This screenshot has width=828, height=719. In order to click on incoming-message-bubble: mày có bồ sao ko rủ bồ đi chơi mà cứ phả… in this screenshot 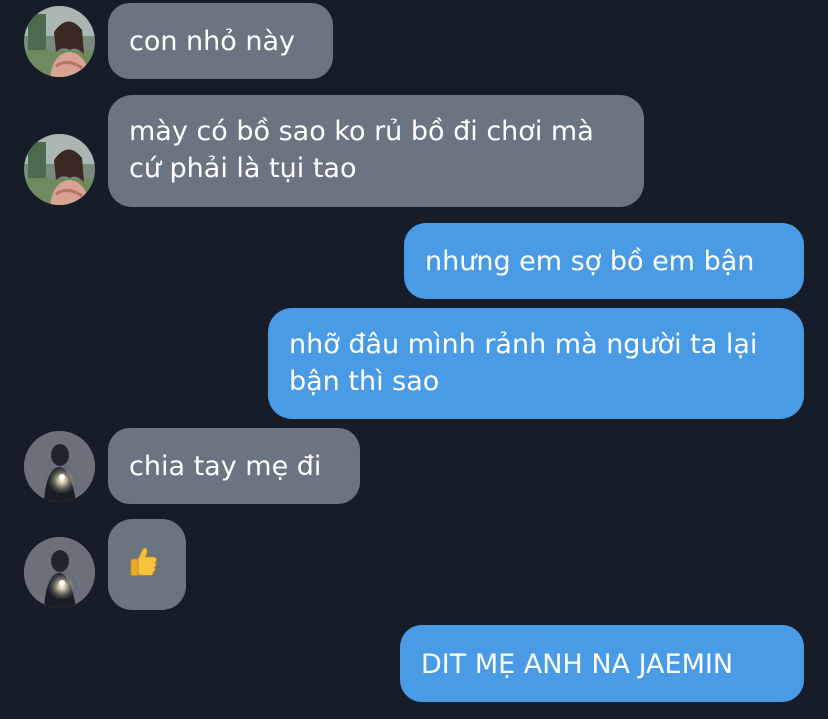, I will do `click(376, 151)`.